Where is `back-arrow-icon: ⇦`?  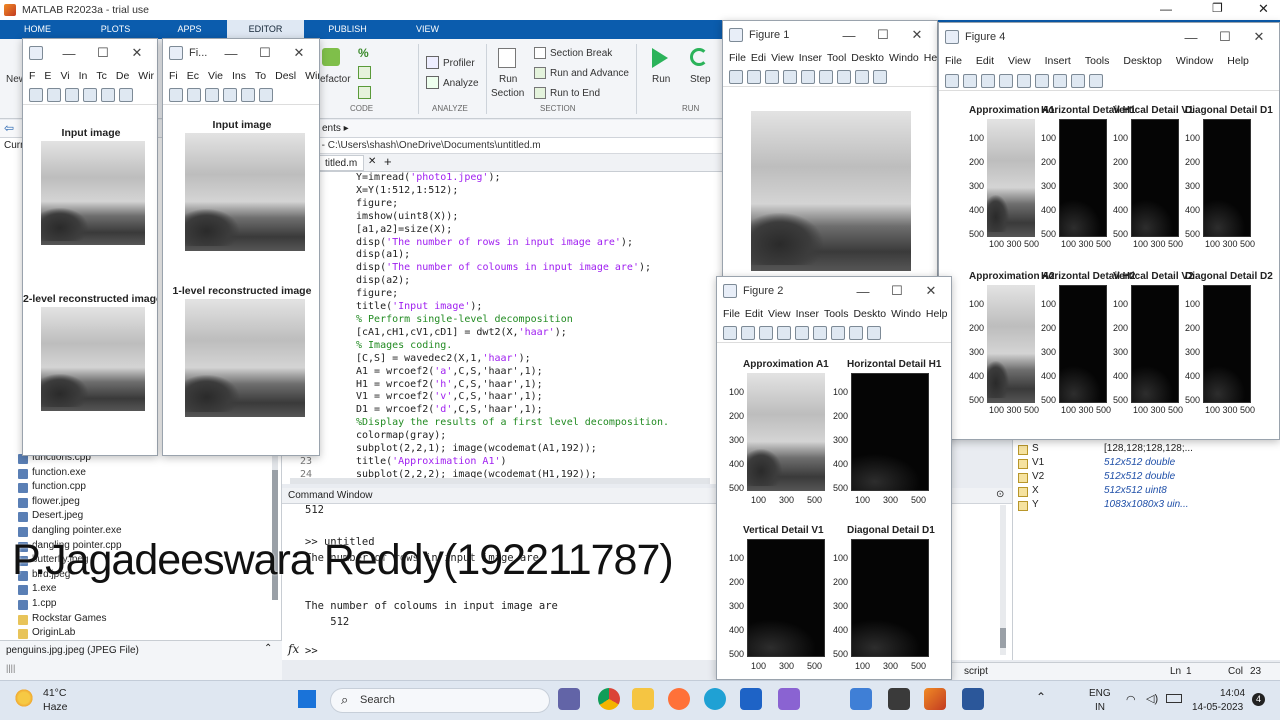
back-arrow-icon: ⇦ is located at coordinates (9, 128).